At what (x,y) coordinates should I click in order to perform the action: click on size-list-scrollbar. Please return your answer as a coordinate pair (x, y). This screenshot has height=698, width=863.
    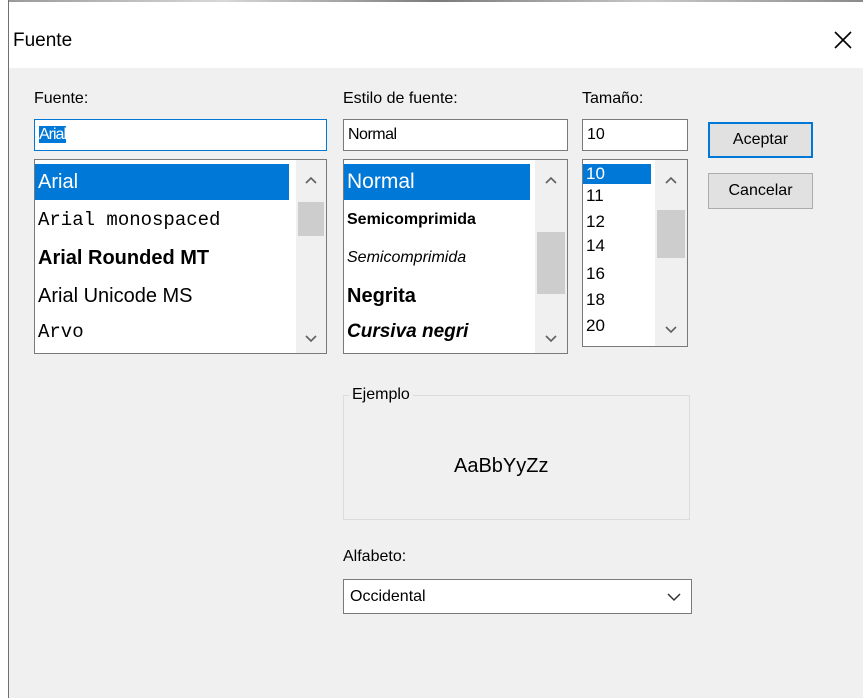
    Looking at the image, I should click on (671, 253).